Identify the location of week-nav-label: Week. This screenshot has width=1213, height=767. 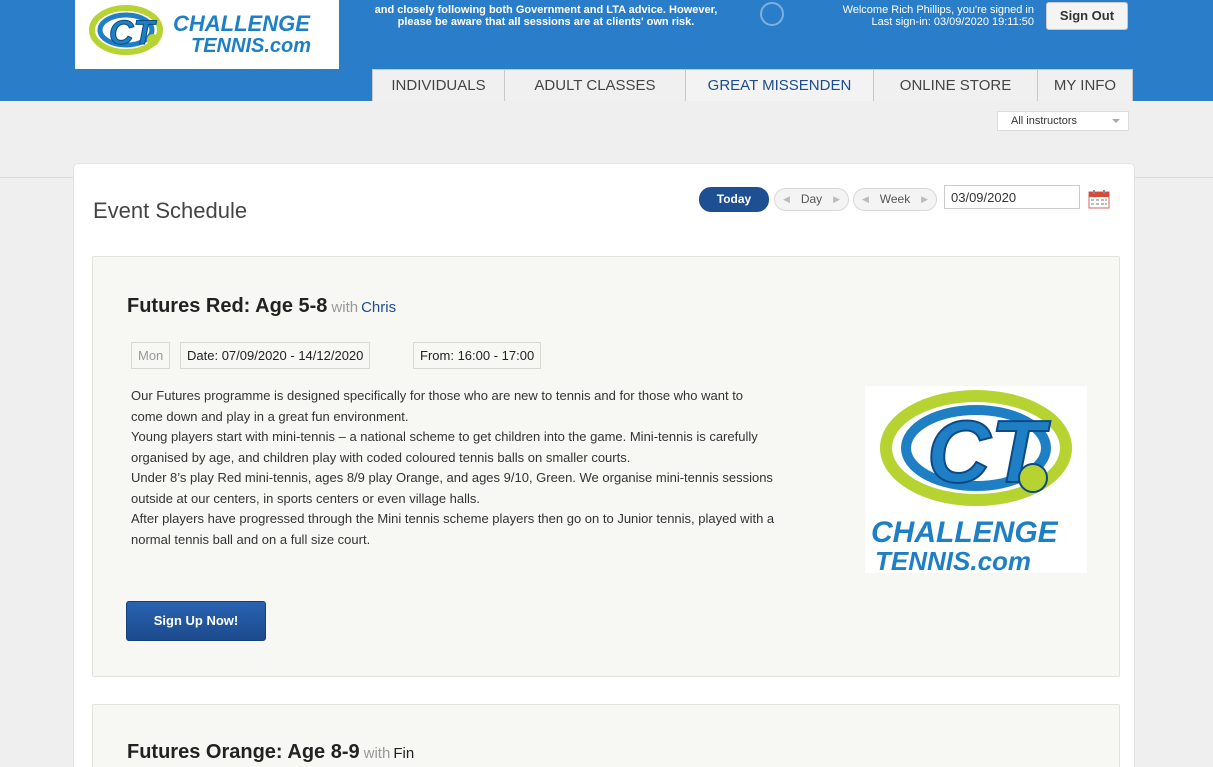
(895, 199).